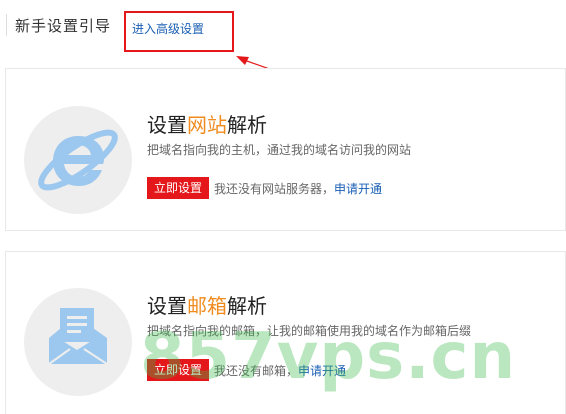  I want to click on mailbox-setup-button: 立即设置, so click(178, 370).